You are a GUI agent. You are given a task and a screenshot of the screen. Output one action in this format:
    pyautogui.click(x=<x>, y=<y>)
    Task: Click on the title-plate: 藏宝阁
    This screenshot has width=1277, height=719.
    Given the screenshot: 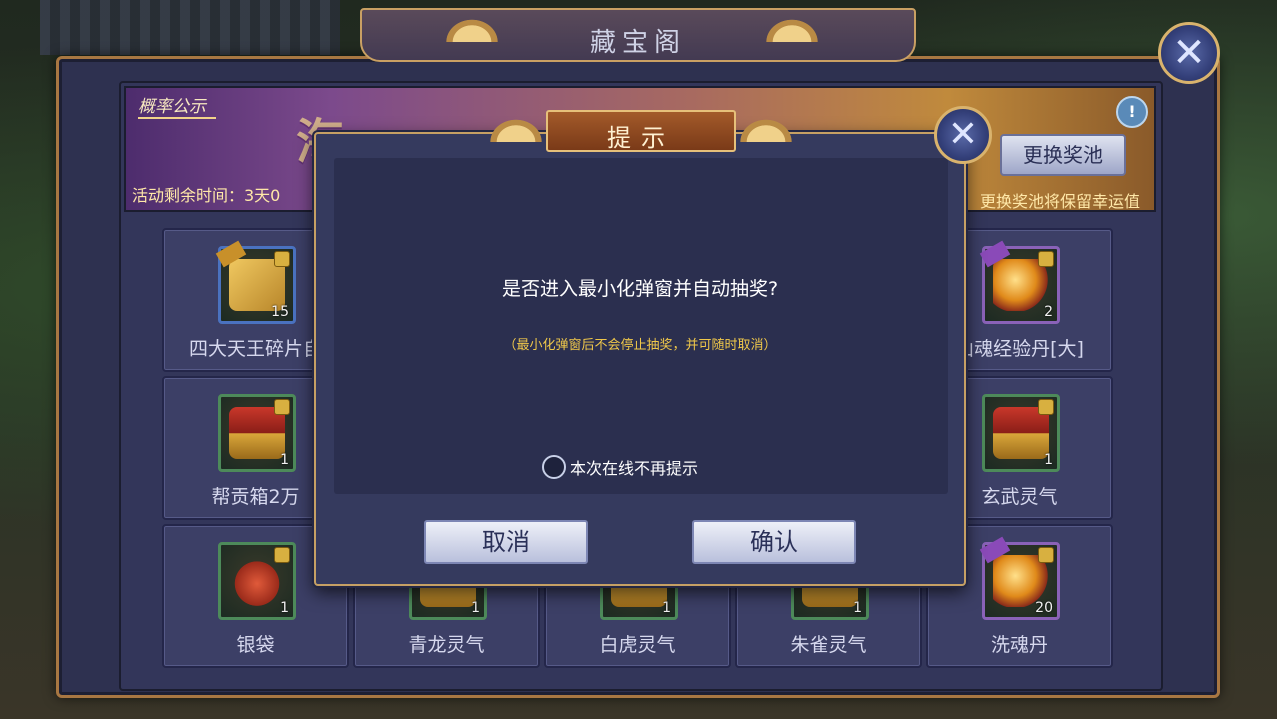 What is the action you would take?
    pyautogui.click(x=638, y=35)
    